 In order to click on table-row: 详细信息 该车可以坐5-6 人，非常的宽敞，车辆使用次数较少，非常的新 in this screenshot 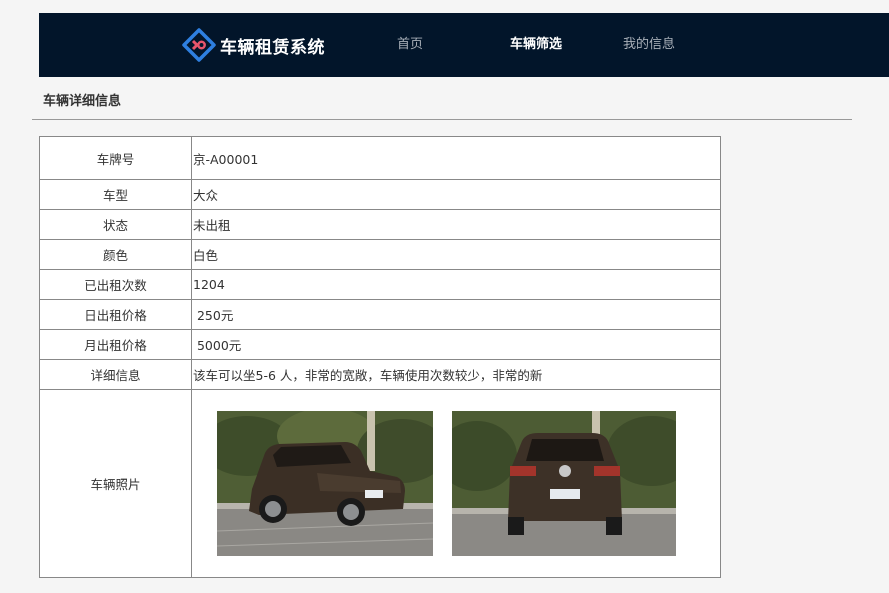, I will do `click(380, 374)`.